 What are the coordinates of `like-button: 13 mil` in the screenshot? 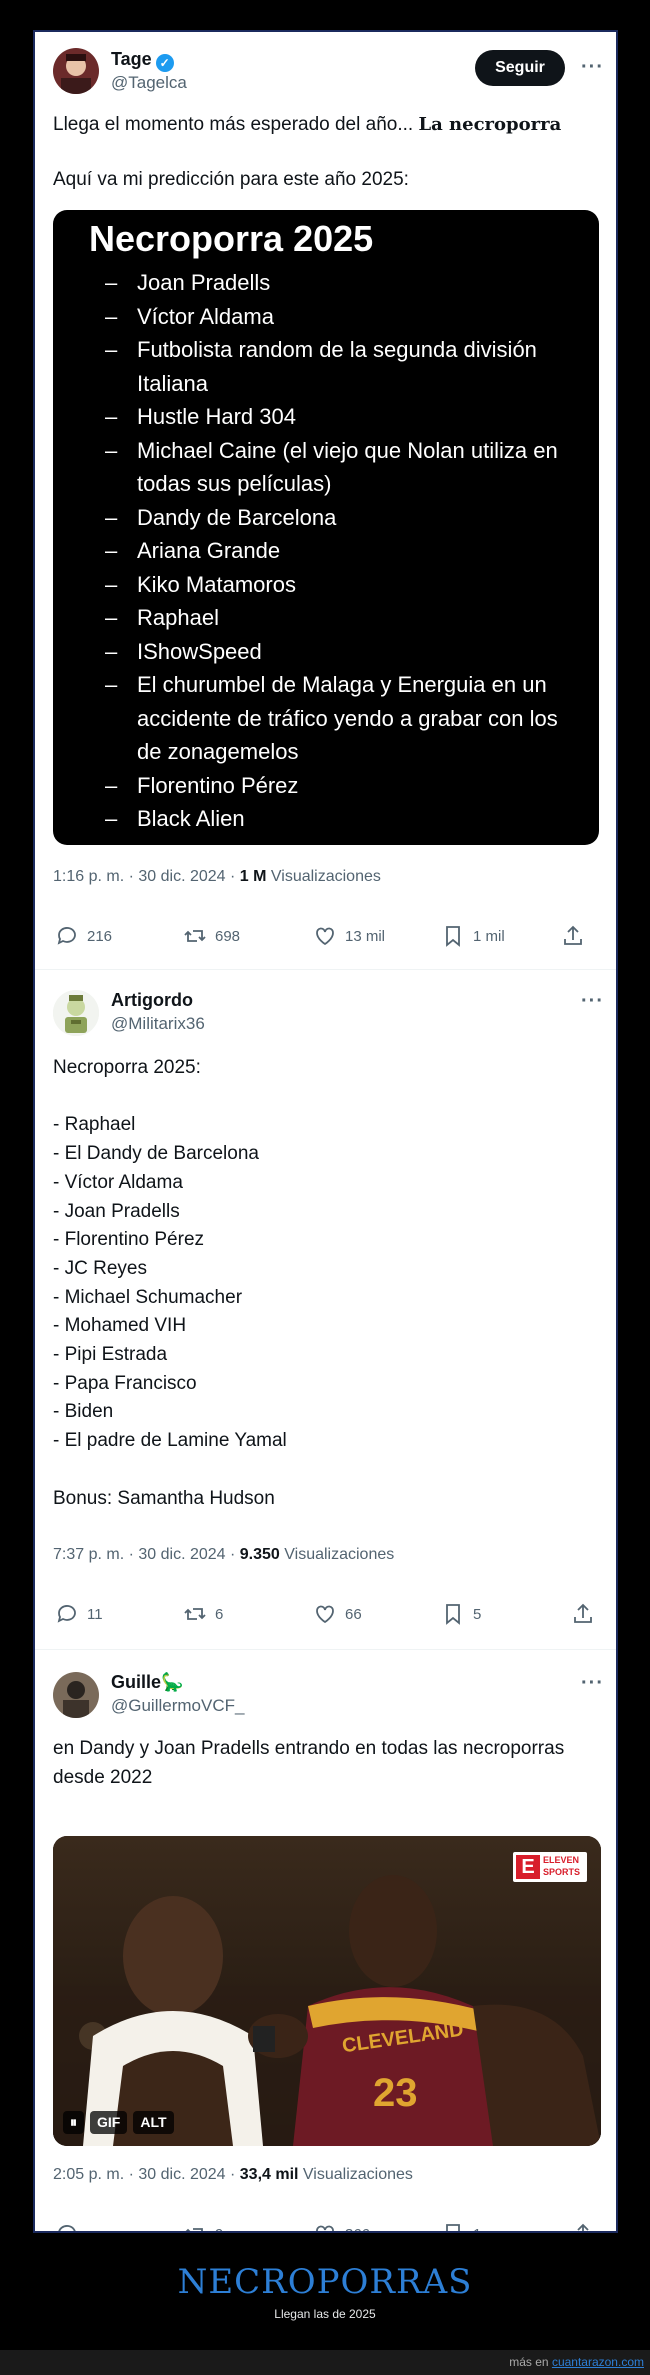 It's located at (349, 936).